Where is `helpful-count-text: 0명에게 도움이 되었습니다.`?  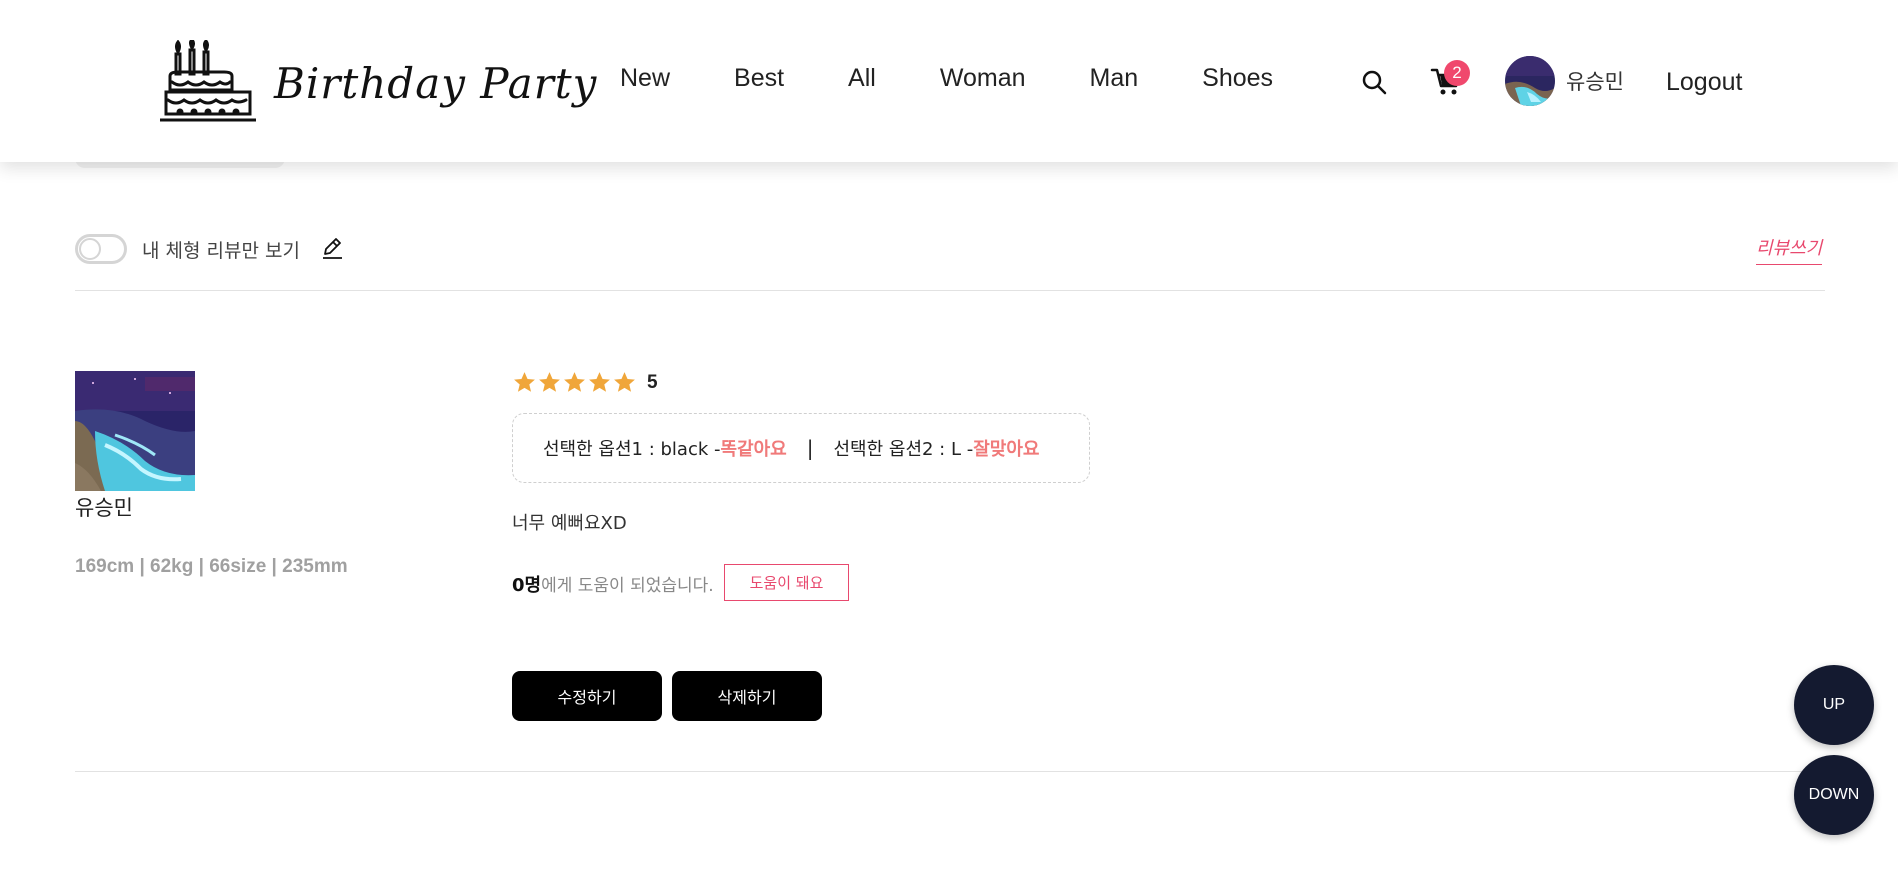
helpful-count-text: 0명에게 도움이 되었습니다. is located at coordinates (613, 584).